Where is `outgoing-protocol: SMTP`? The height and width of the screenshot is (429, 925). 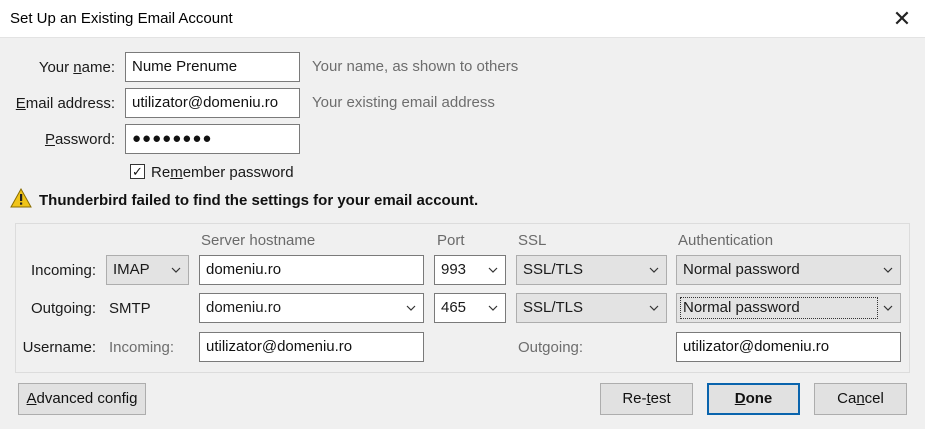 outgoing-protocol: SMTP is located at coordinates (130, 308).